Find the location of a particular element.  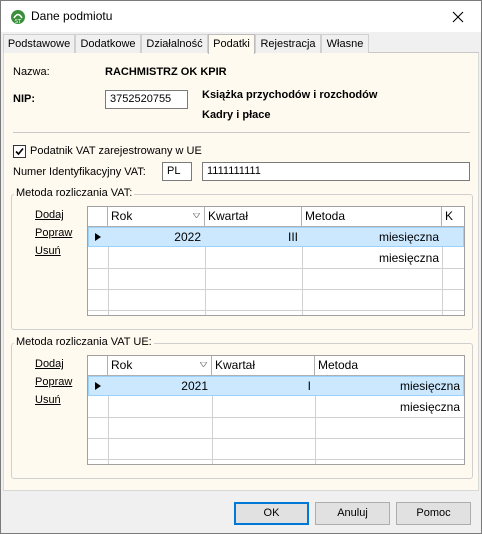

close-icon is located at coordinates (458, 16).